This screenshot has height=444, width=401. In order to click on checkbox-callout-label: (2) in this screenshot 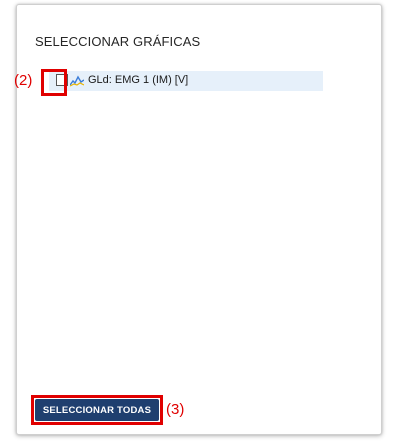, I will do `click(23, 80)`.